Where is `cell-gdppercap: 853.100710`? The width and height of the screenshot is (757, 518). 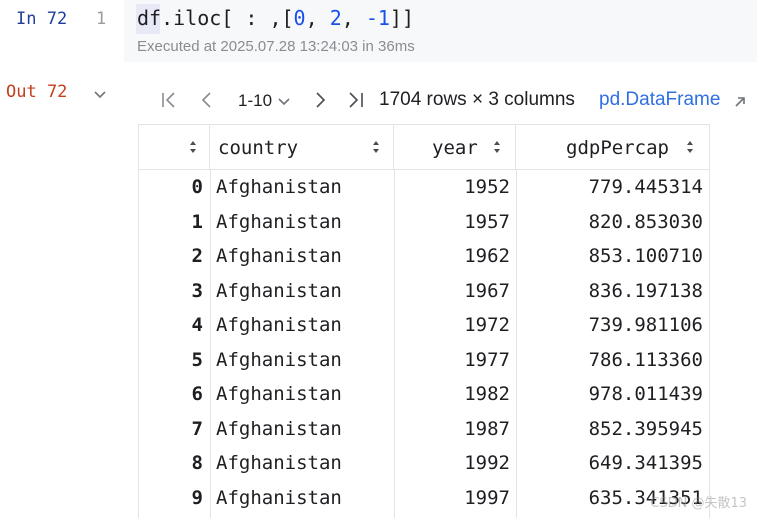
cell-gdppercap: 853.100710 is located at coordinates (645, 256).